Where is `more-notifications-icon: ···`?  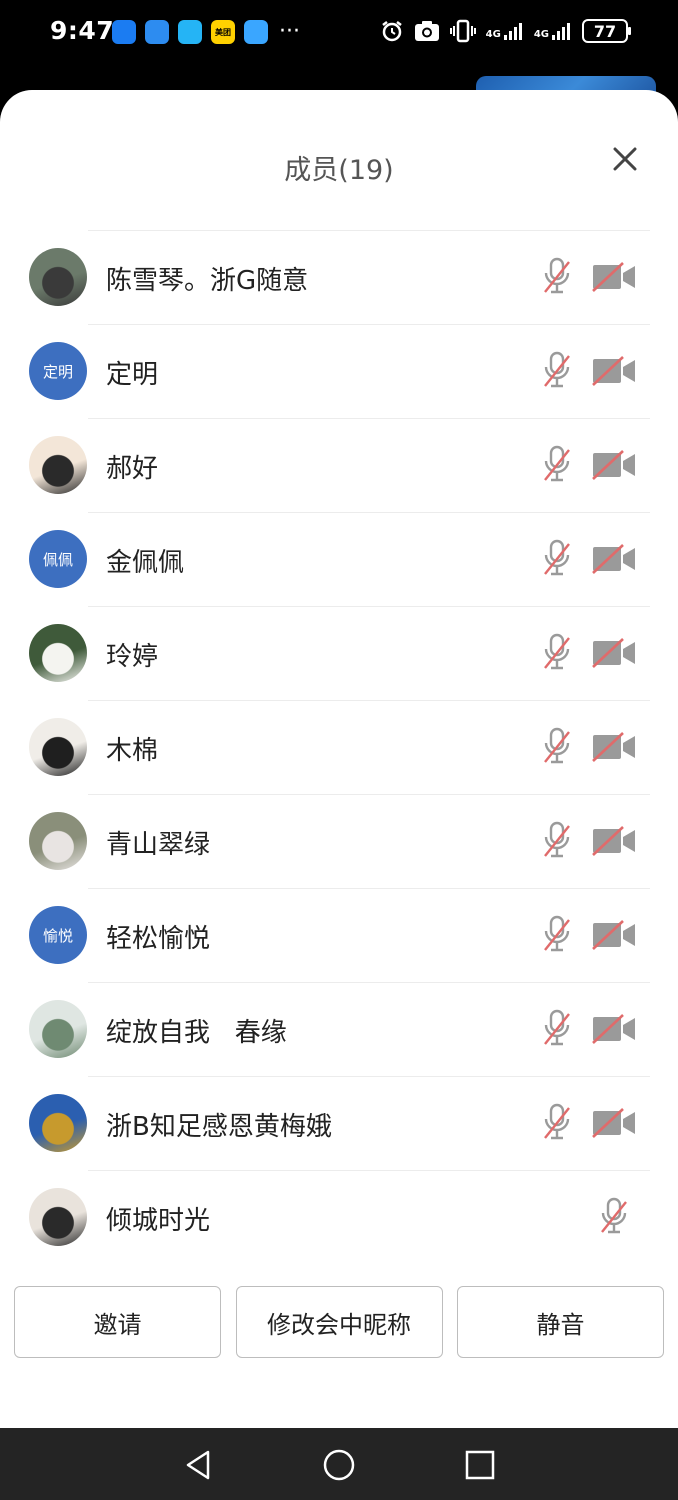
more-notifications-icon: ··· is located at coordinates (289, 31).